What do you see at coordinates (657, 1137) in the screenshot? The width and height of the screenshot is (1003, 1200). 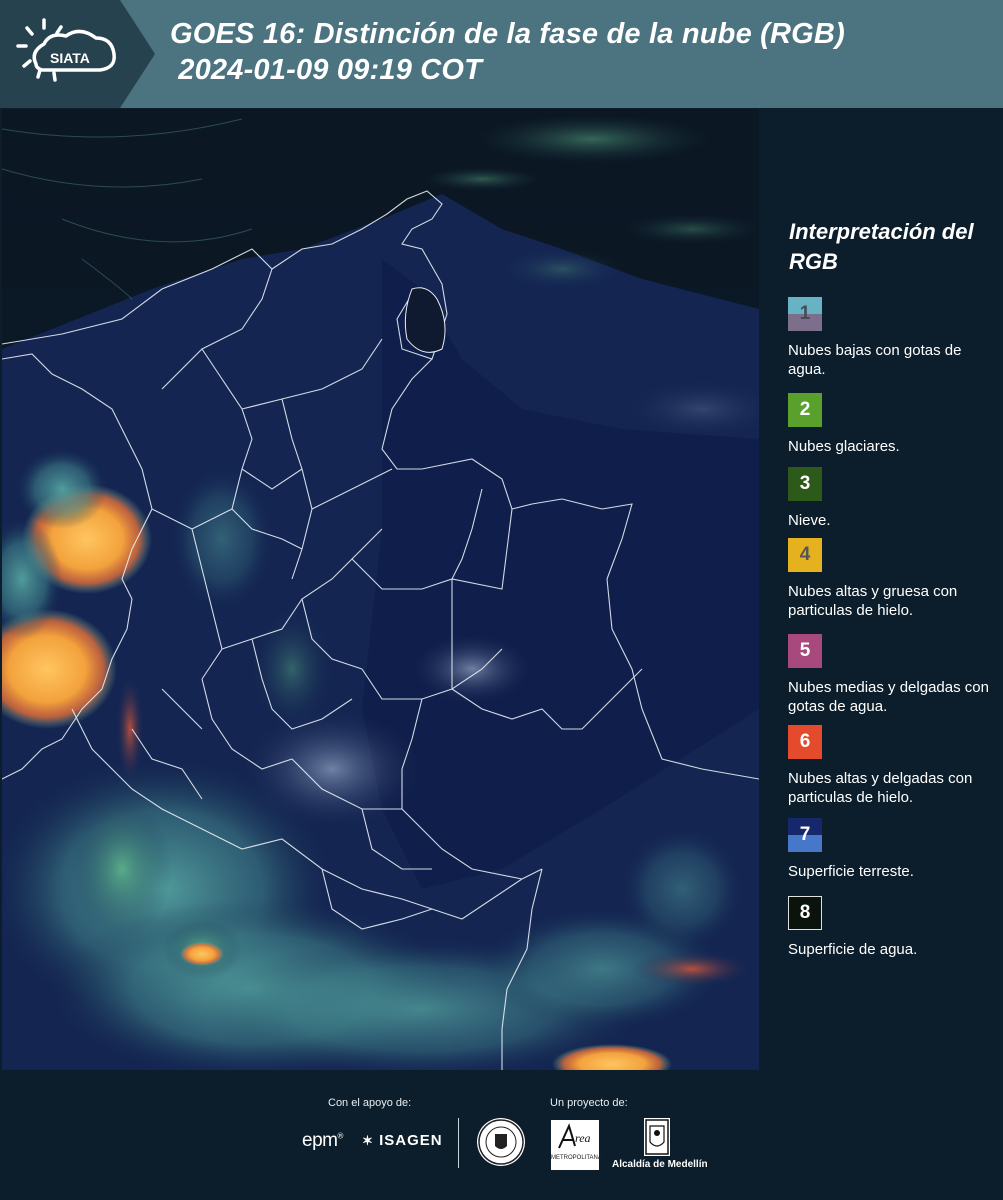 I see `alcaldia-shield-icon` at bounding box center [657, 1137].